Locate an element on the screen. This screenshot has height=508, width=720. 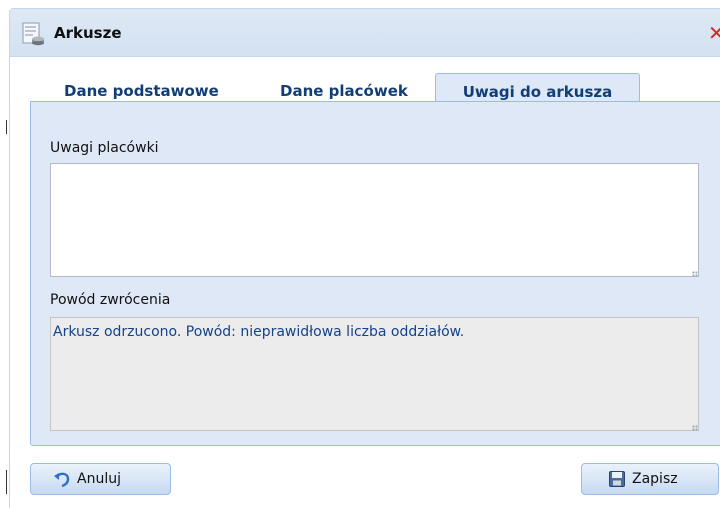
save-button: Zapisz is located at coordinates (650, 479).